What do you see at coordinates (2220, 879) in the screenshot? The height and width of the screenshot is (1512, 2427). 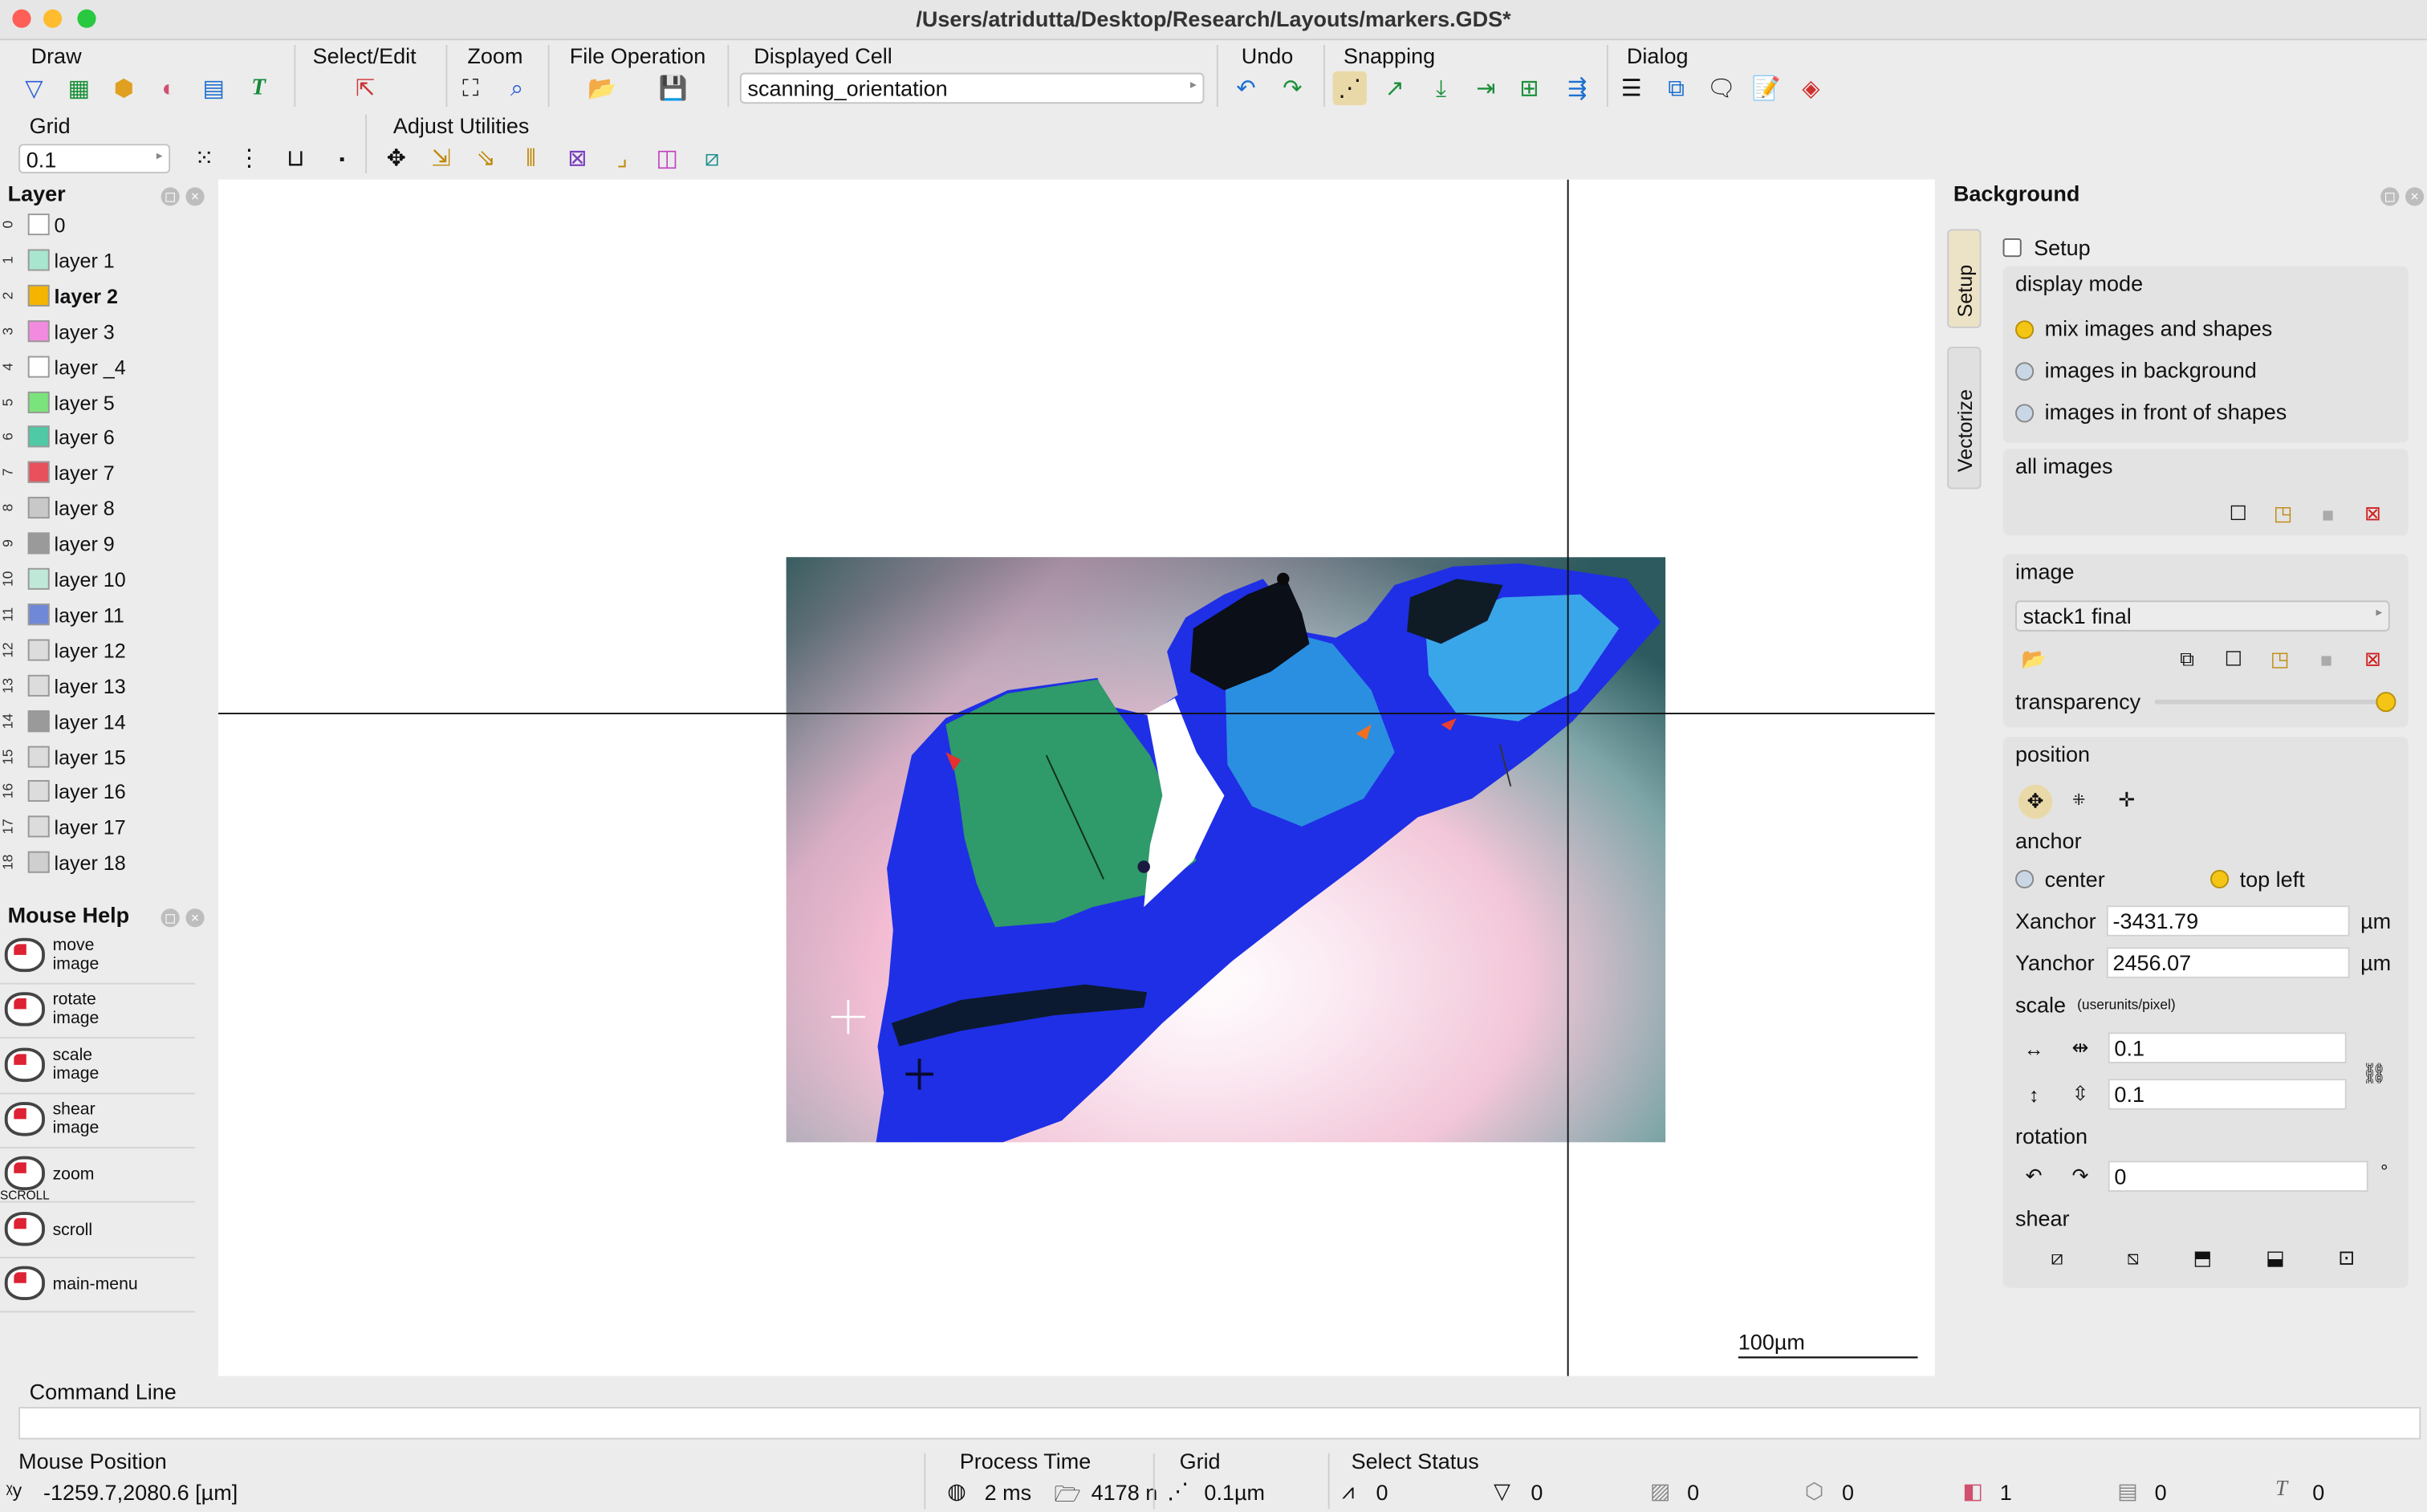 I see `radio-anchor-top-left` at bounding box center [2220, 879].